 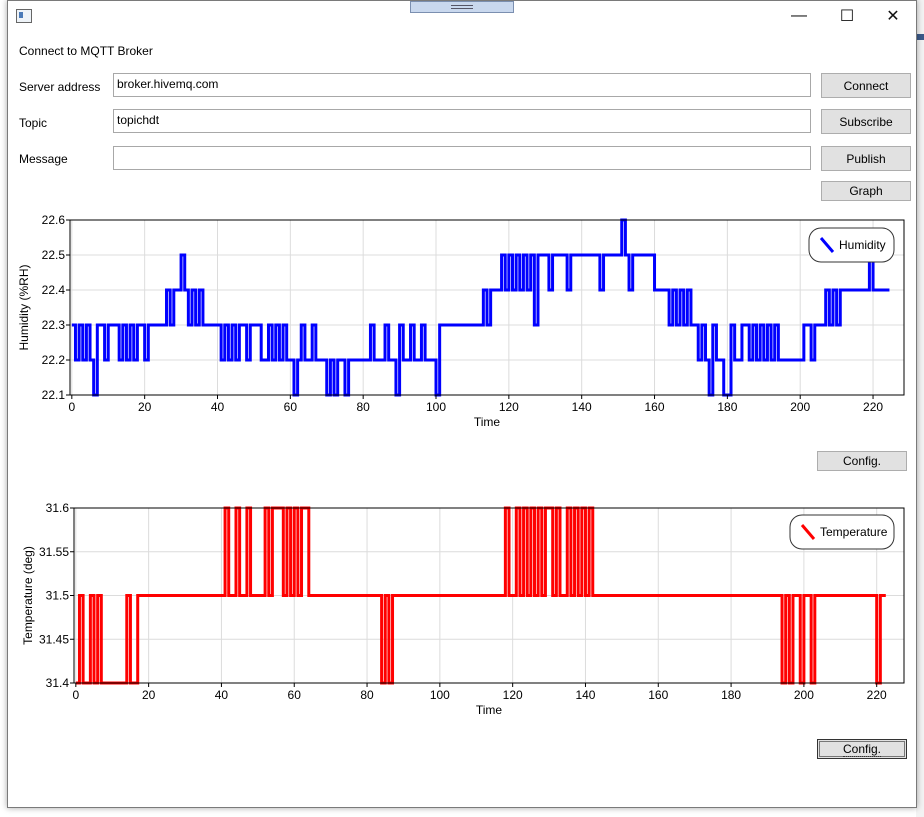 I want to click on publish-button: Publish, so click(x=866, y=158).